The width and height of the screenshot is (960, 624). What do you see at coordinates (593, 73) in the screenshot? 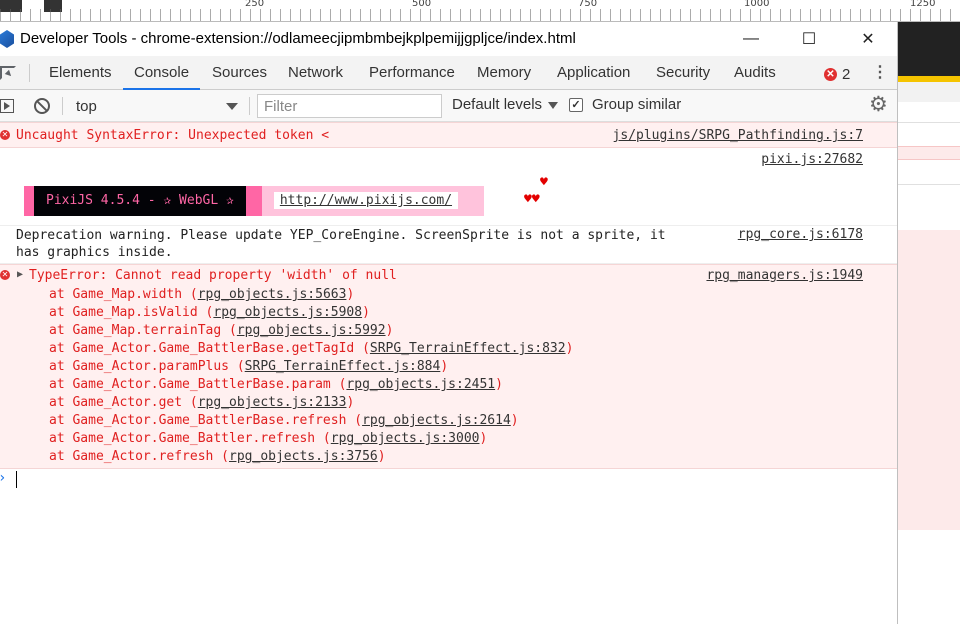
I see `tab-application: Application` at bounding box center [593, 73].